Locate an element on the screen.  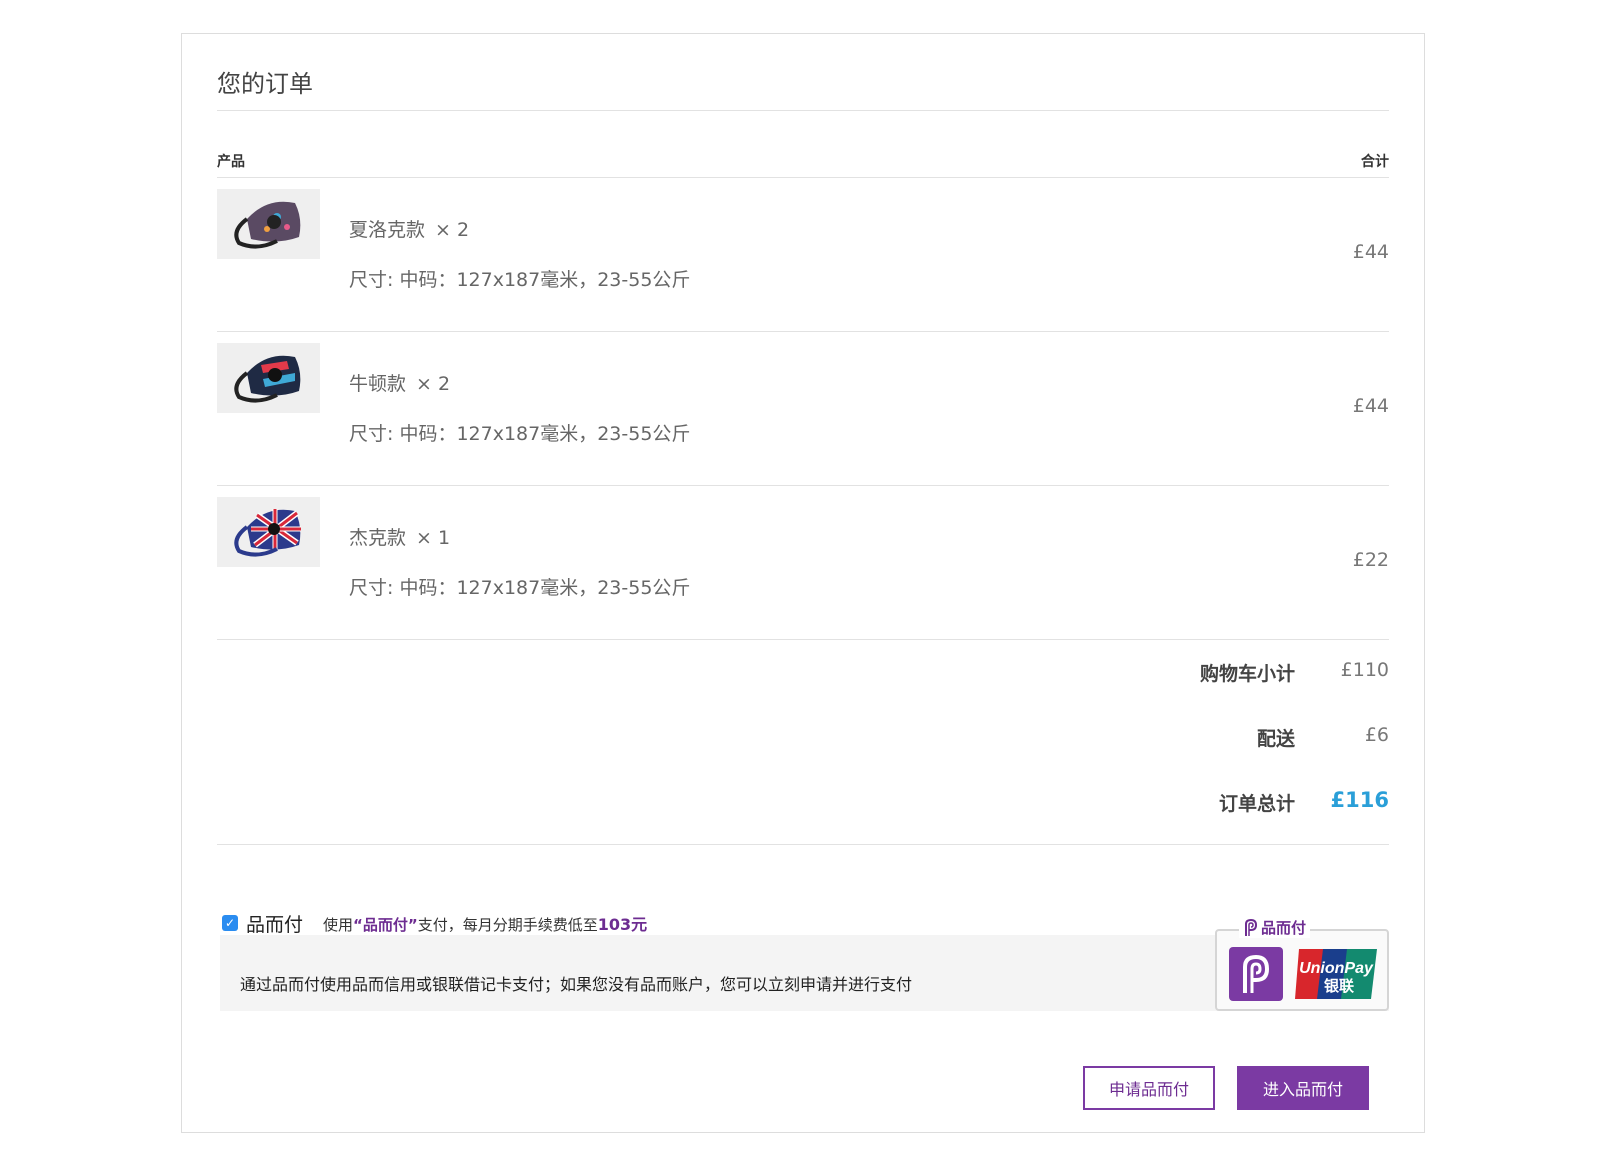
pinerfu-tag-label: 品而付 is located at coordinates (1284, 928).